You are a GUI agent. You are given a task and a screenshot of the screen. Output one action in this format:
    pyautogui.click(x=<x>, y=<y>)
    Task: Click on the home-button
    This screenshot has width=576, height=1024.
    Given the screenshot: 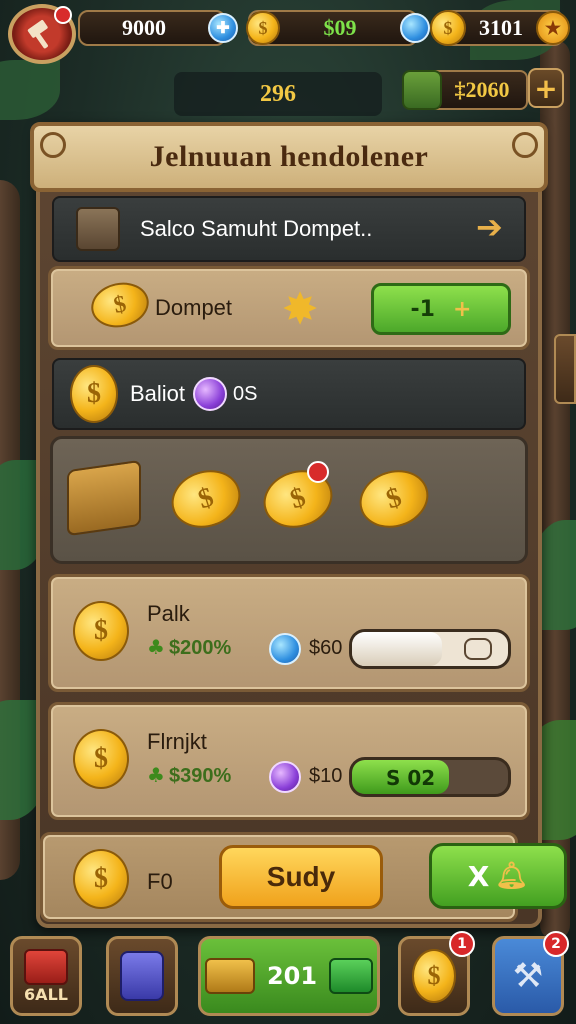 What is the action you would take?
    pyautogui.click(x=42, y=34)
    